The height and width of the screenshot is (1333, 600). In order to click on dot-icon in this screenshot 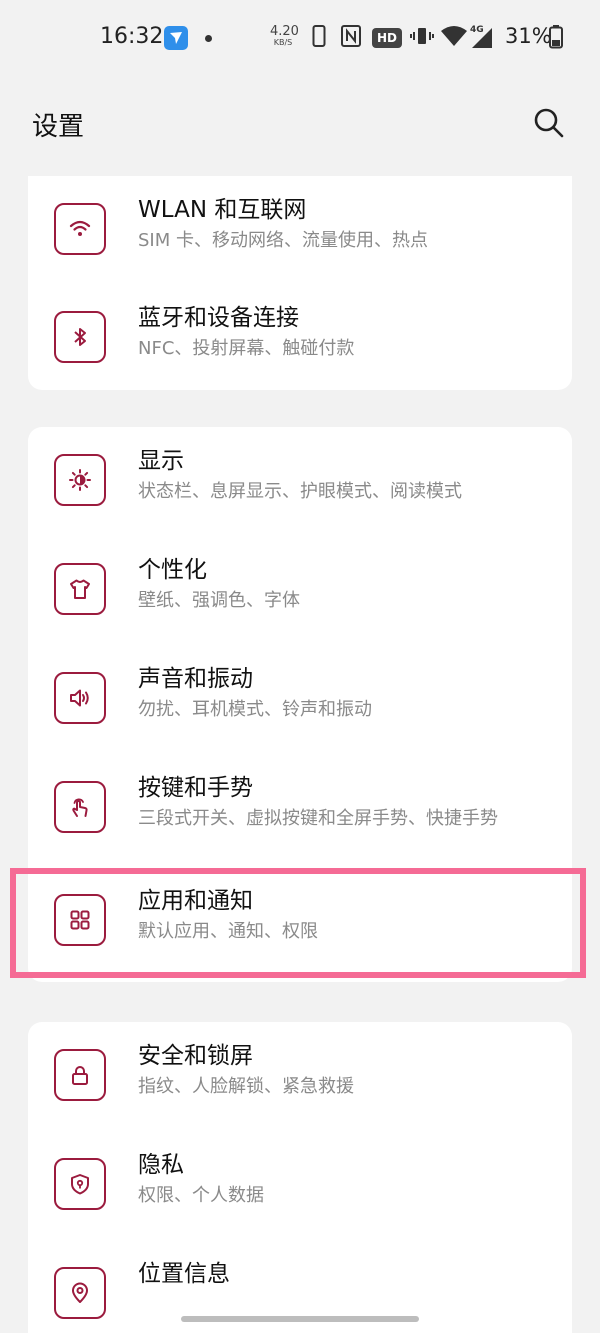, I will do `click(208, 38)`.